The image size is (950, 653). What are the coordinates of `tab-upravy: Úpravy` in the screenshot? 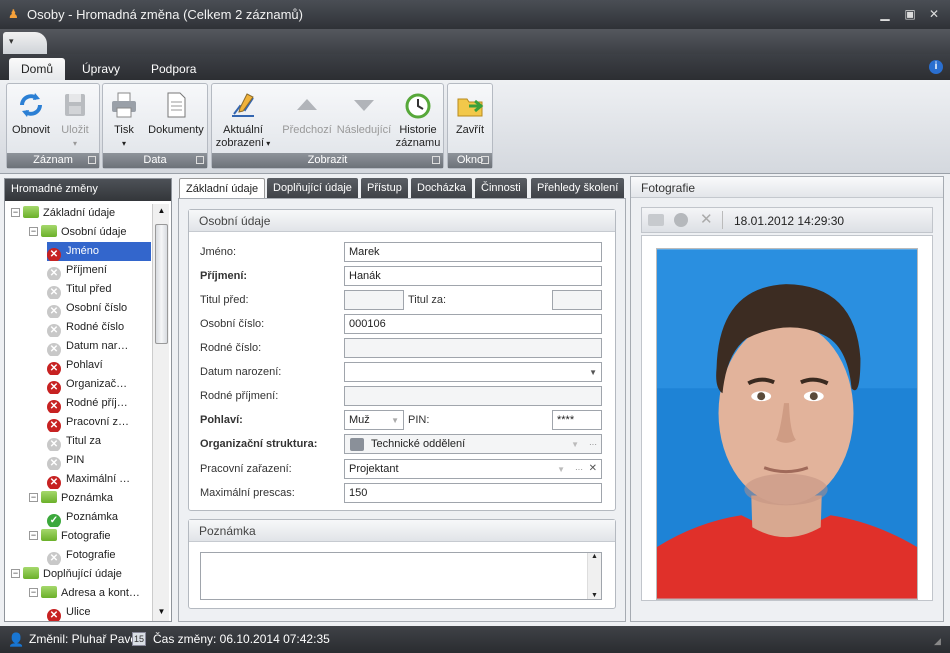 It's located at (101, 69).